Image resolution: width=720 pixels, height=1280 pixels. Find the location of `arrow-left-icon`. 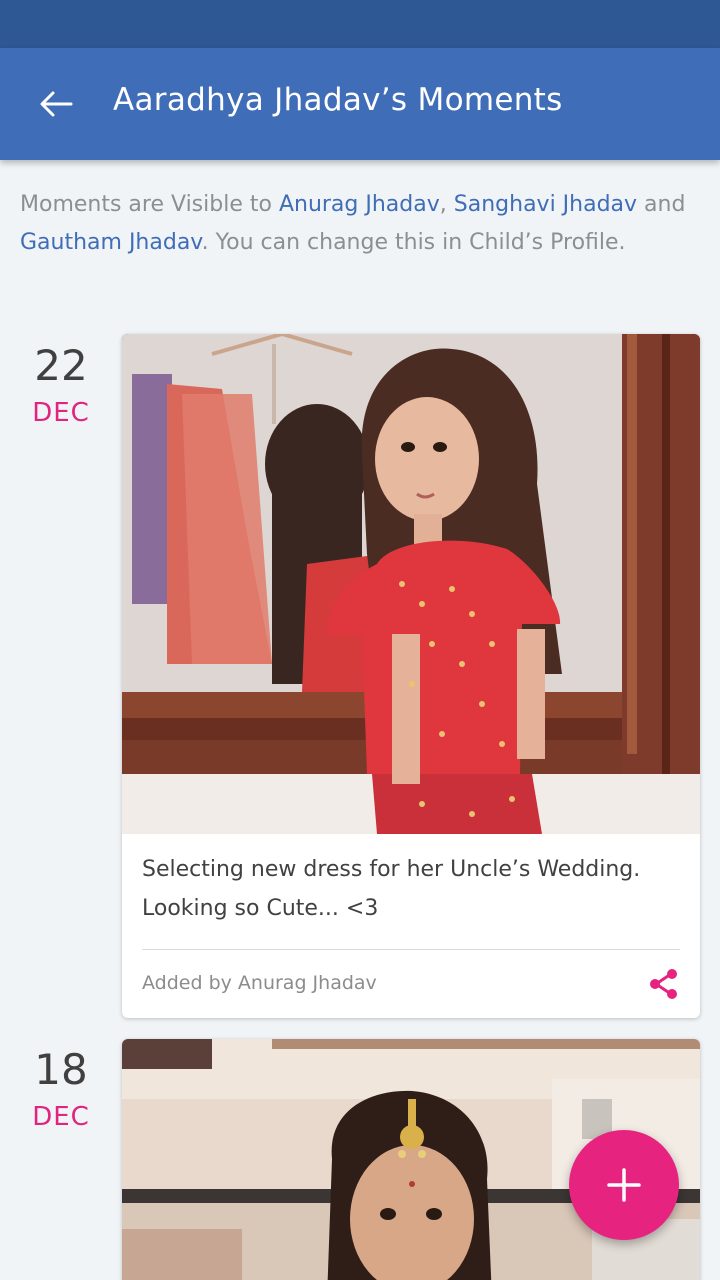

arrow-left-icon is located at coordinates (56, 104).